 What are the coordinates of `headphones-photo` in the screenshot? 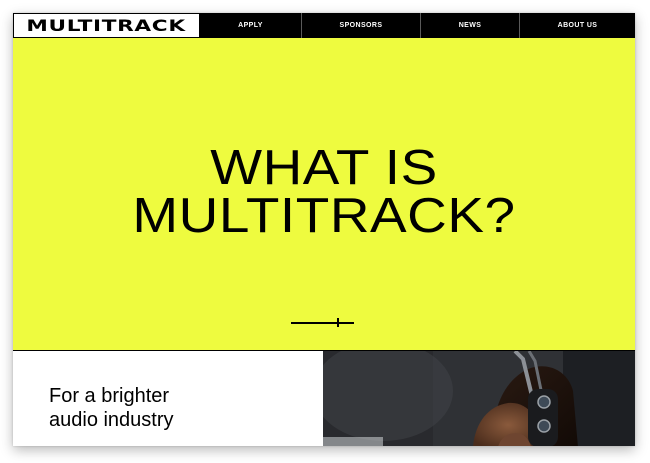 It's located at (479, 398).